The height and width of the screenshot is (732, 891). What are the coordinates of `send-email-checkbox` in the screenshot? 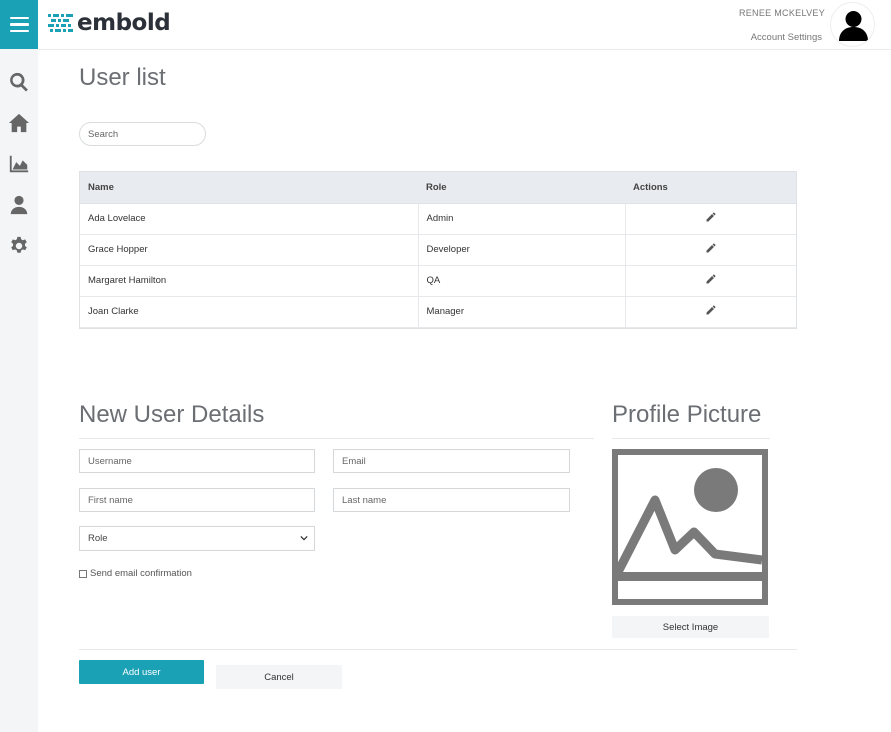 It's located at (83, 573).